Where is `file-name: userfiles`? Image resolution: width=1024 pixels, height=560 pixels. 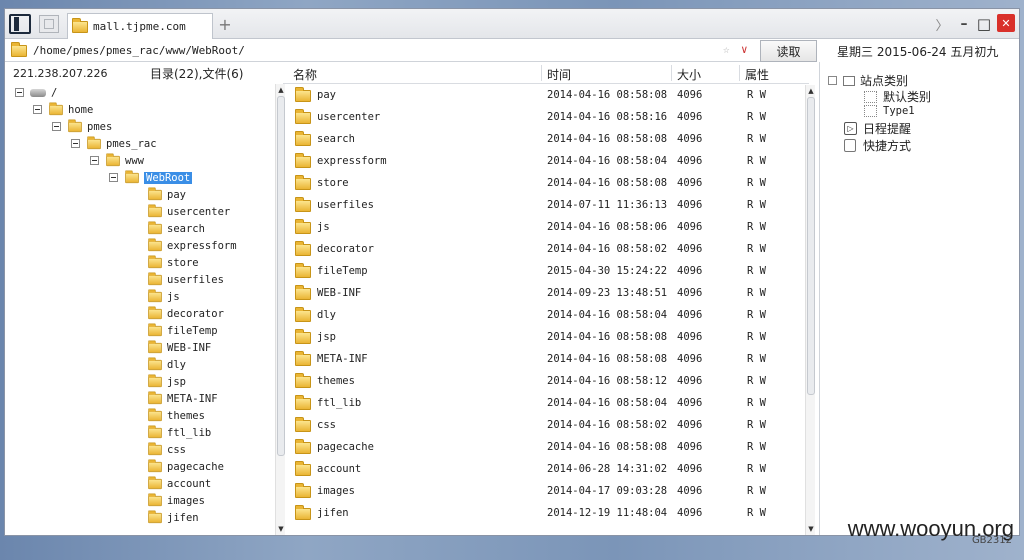 file-name: userfiles is located at coordinates (345, 205).